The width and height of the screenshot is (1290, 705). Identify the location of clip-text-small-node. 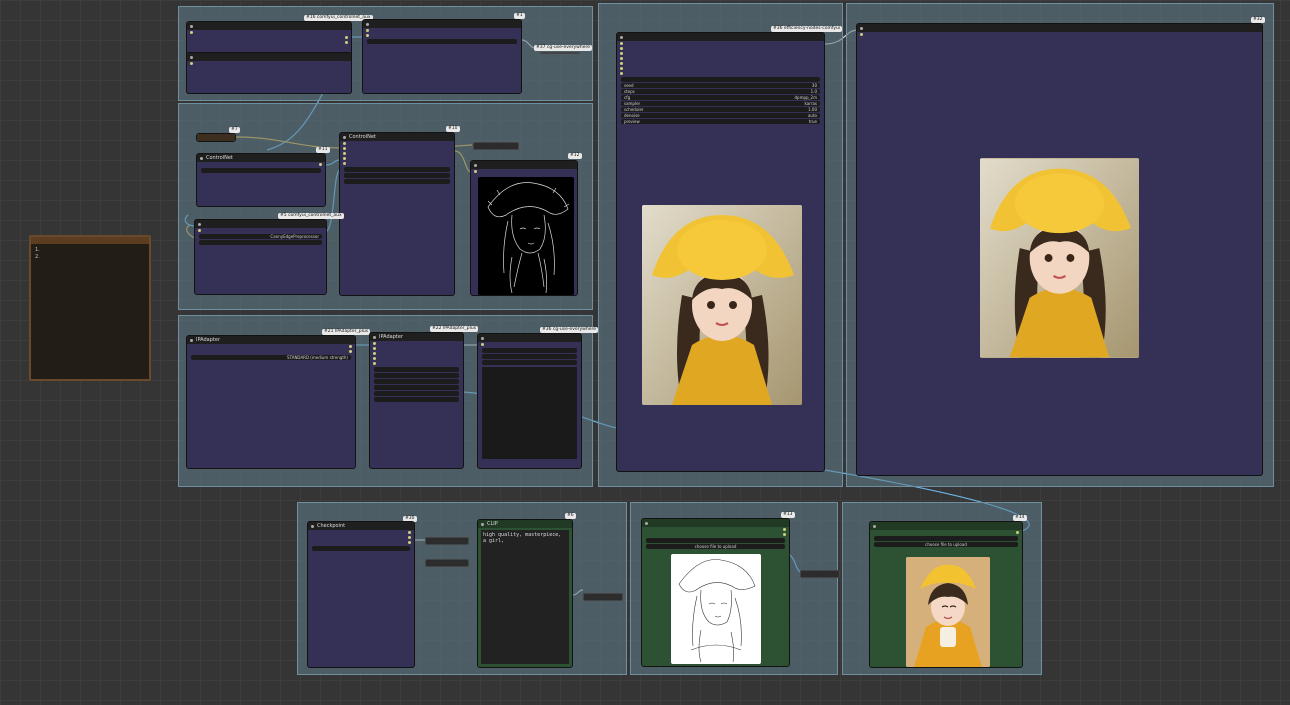
(216, 137).